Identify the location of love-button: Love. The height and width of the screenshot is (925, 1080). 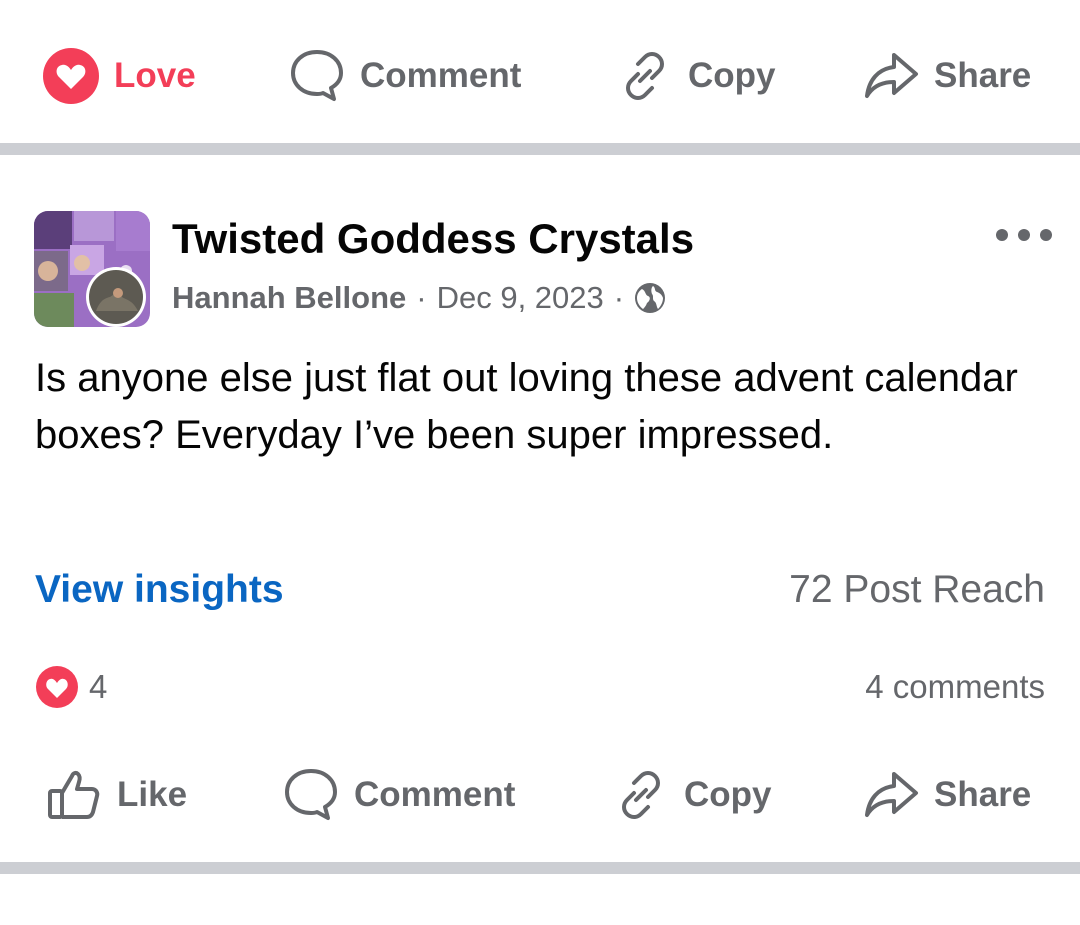
(119, 76).